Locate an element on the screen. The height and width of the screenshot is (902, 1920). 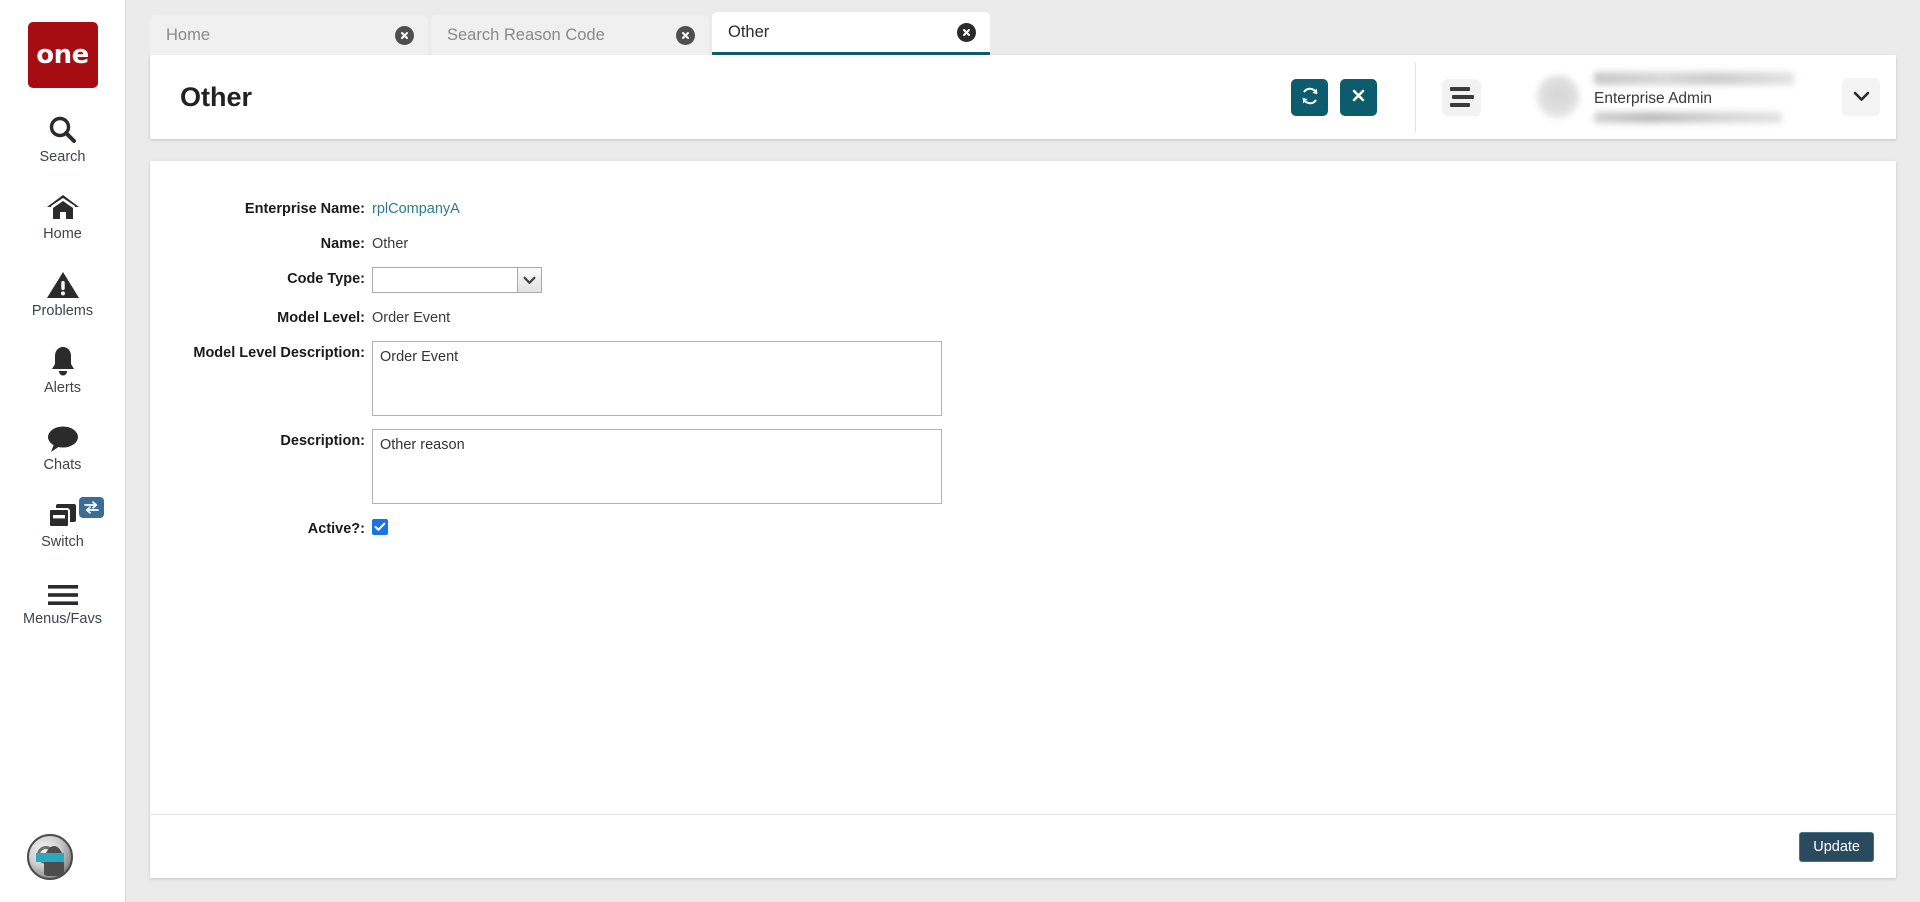
field-active: Active?: is located at coordinates (1023, 528).